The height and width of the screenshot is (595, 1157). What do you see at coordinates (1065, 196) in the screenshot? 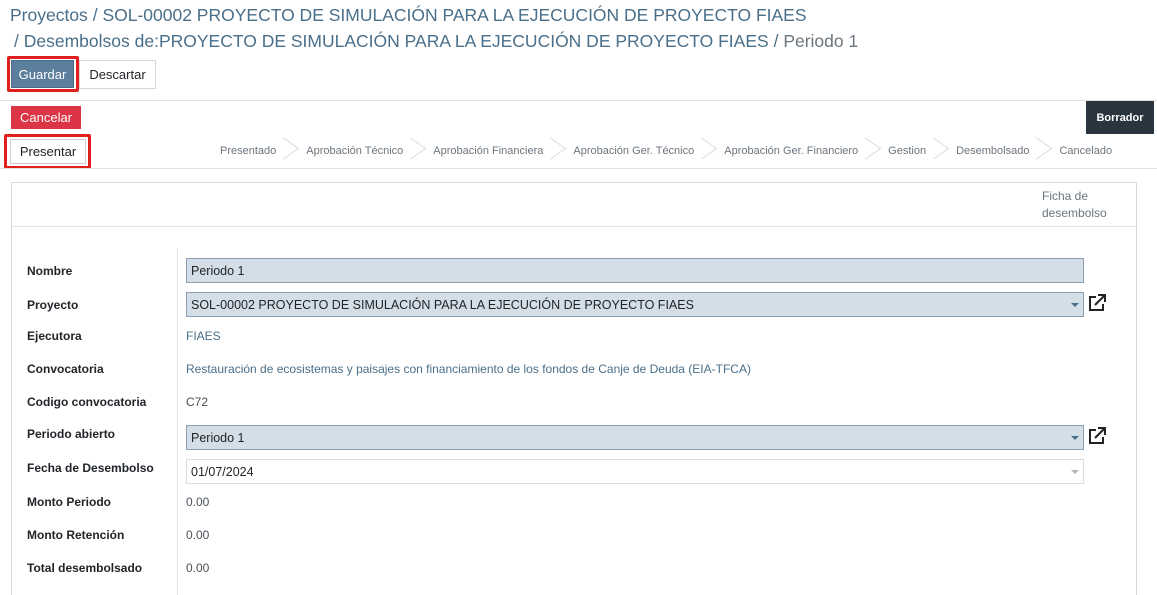
I see `smart-button-label: Ficha de` at bounding box center [1065, 196].